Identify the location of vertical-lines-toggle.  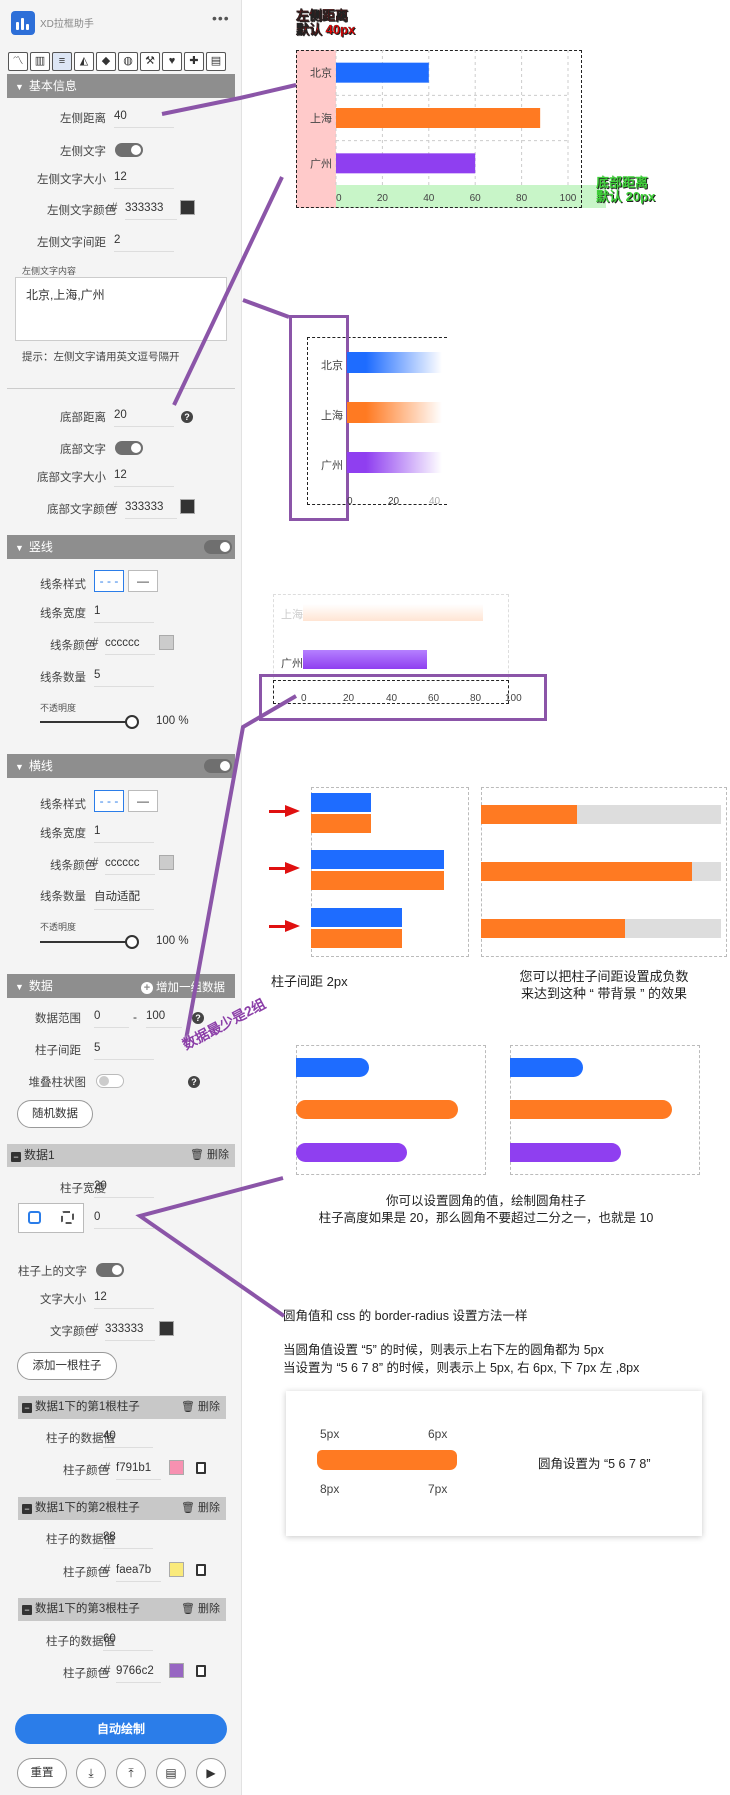
(218, 547).